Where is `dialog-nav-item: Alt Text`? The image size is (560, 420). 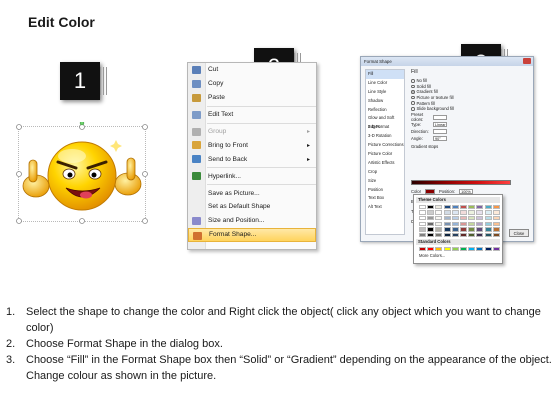 dialog-nav-item: Alt Text is located at coordinates (385, 207).